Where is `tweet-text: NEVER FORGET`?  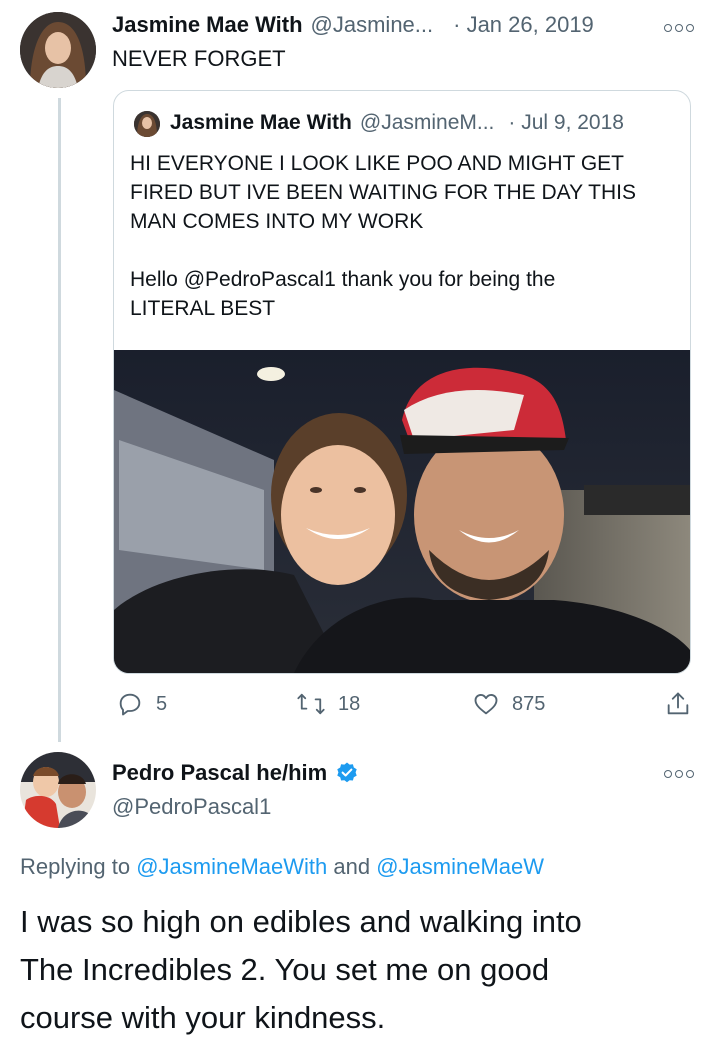 tweet-text: NEVER FORGET is located at coordinates (199, 58).